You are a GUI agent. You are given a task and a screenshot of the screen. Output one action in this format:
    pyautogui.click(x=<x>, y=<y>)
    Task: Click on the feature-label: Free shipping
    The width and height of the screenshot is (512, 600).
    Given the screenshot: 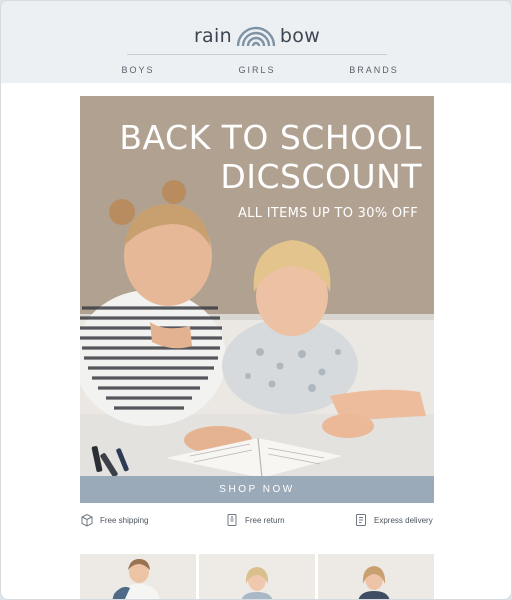 What is the action you would take?
    pyautogui.click(x=124, y=520)
    